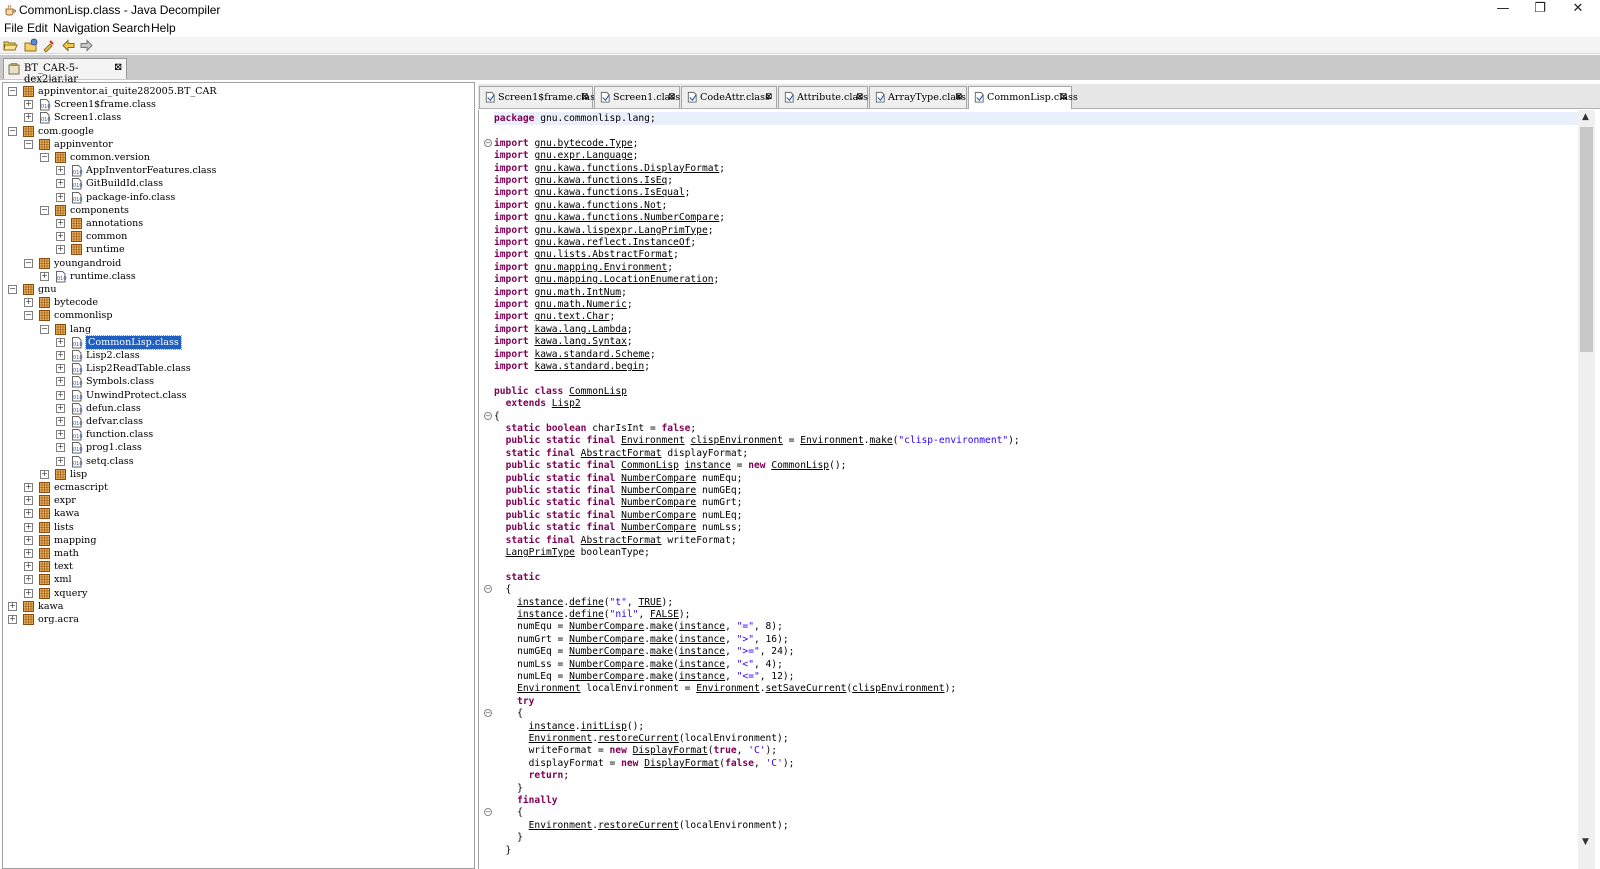 The image size is (1600, 869). I want to click on code-line: import gnu.kawa.lispexpr.LangPrimType;, so click(604, 230).